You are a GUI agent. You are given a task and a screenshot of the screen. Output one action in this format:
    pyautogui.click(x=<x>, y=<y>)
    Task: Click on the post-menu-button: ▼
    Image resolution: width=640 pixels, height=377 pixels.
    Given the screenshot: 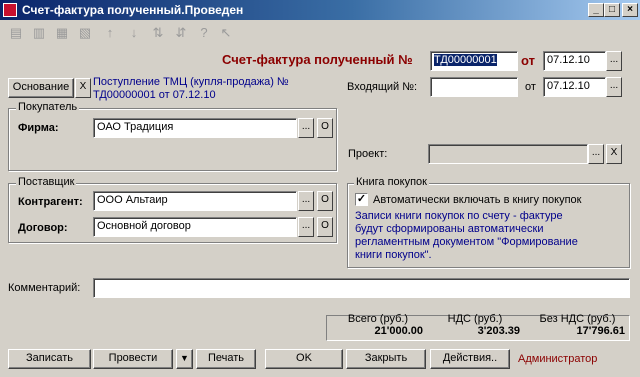 What is the action you would take?
    pyautogui.click(x=184, y=359)
    